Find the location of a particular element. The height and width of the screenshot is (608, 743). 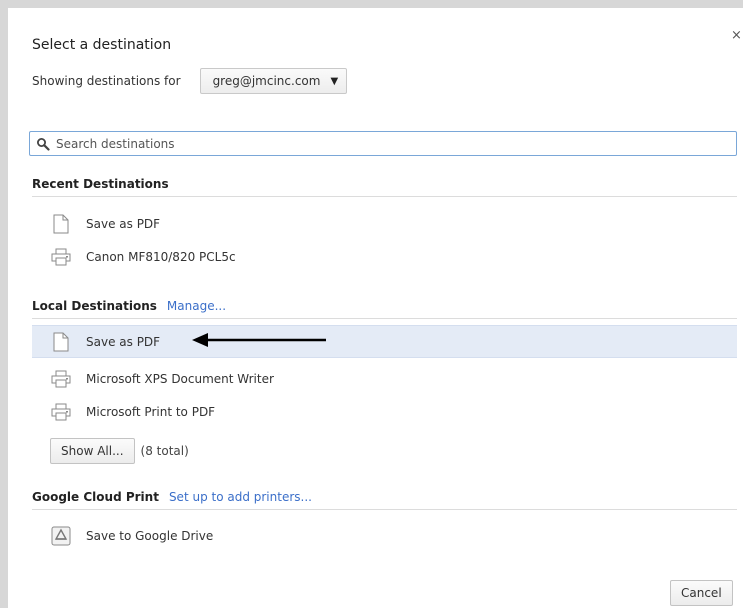

local-item-xps-writer: Microsoft XPS Document Writer is located at coordinates (384, 378).